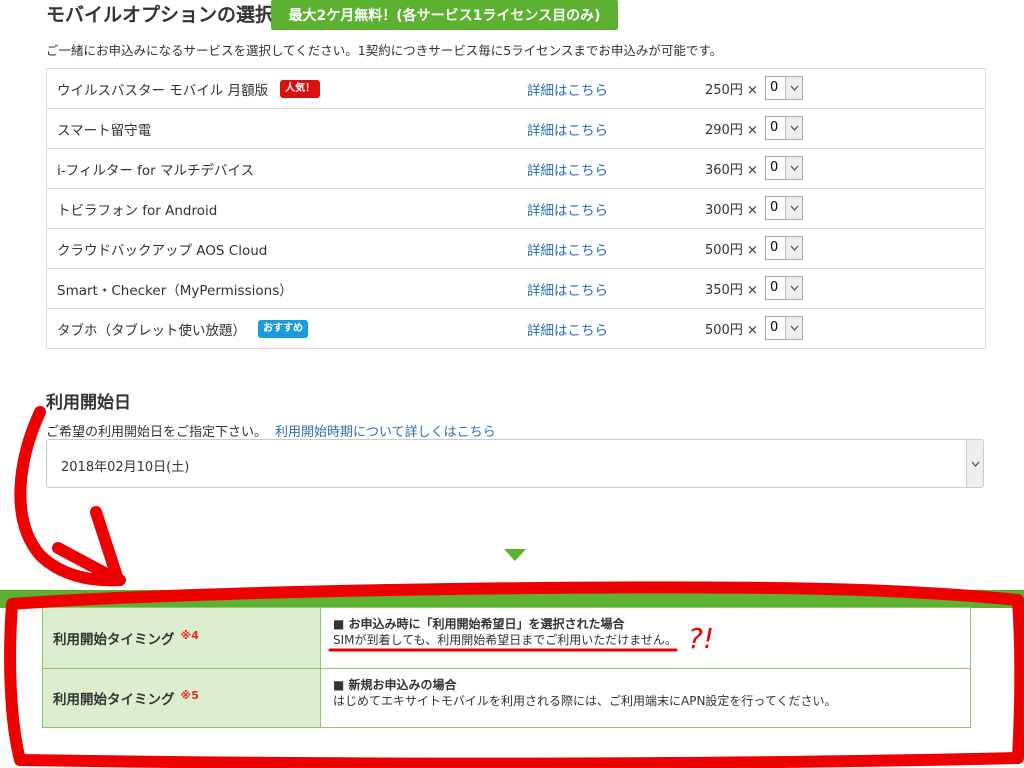  I want to click on timing-text: SIMが到着しても、利用開始希望日までご利用いただけません。, so click(505, 640).